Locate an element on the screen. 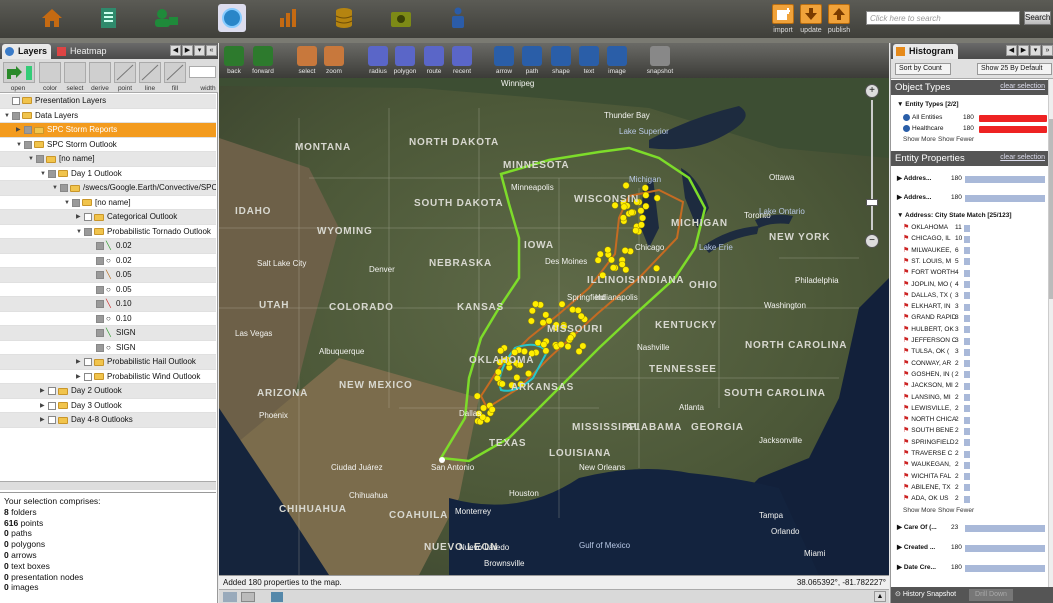  show-fewer-types-link: Show Fewer is located at coordinates (956, 139).